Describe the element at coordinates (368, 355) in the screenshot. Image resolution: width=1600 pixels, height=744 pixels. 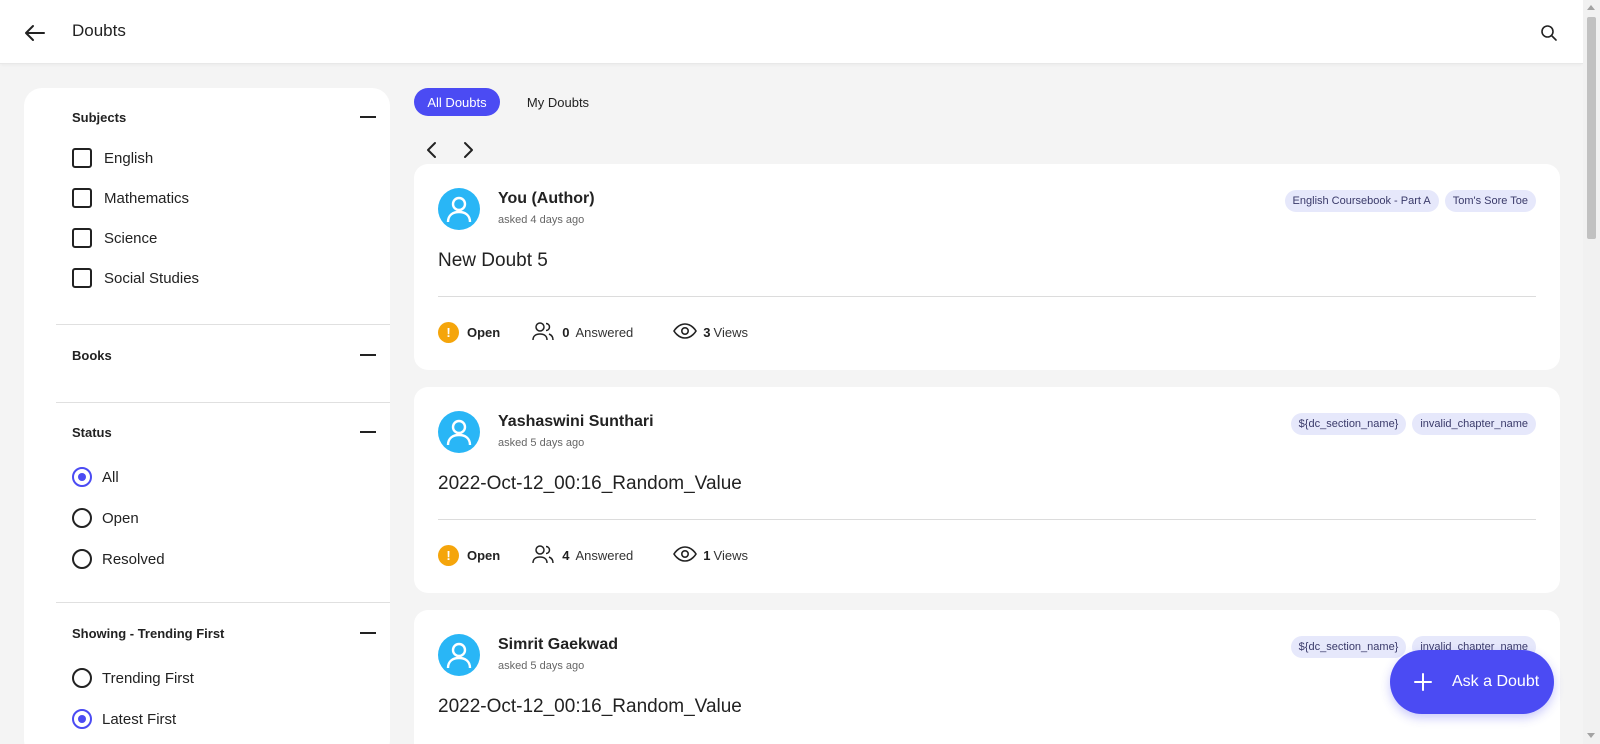
I see `books-collapse-icon` at that location.